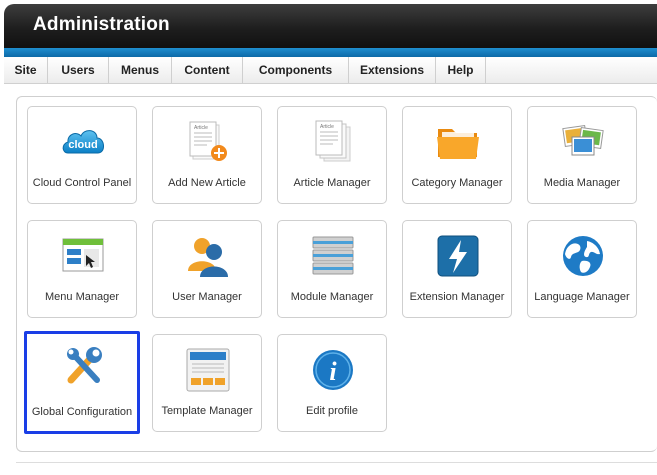  I want to click on tile-cloud-control-panel: cloud Cloud Control Panel, so click(82, 155).